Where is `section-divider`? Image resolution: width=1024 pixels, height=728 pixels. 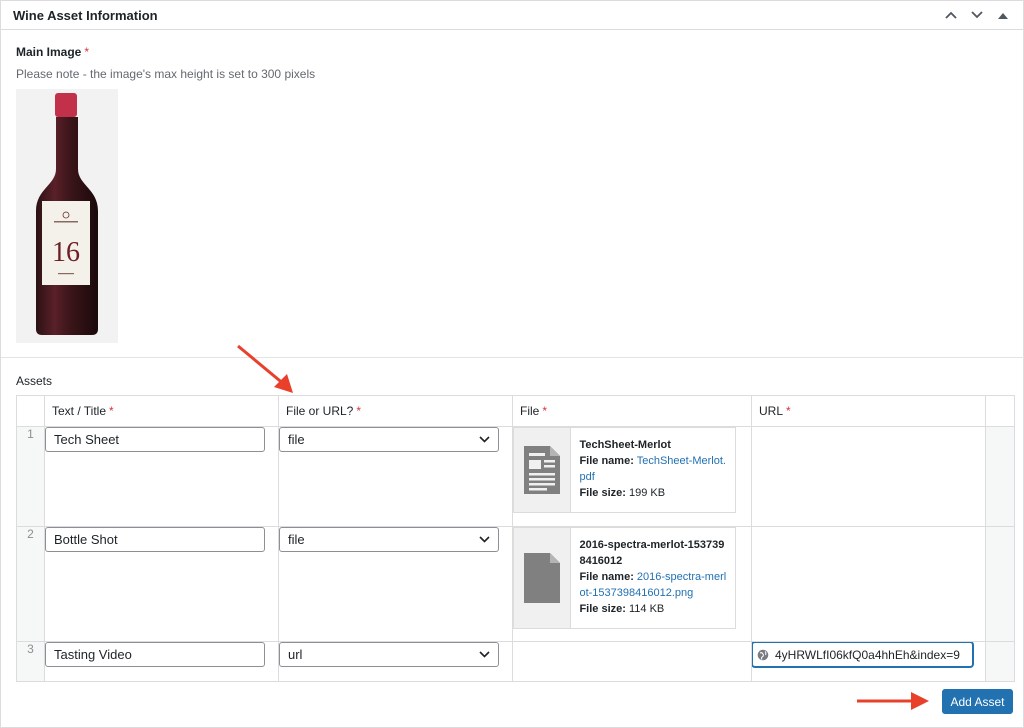 section-divider is located at coordinates (512, 357).